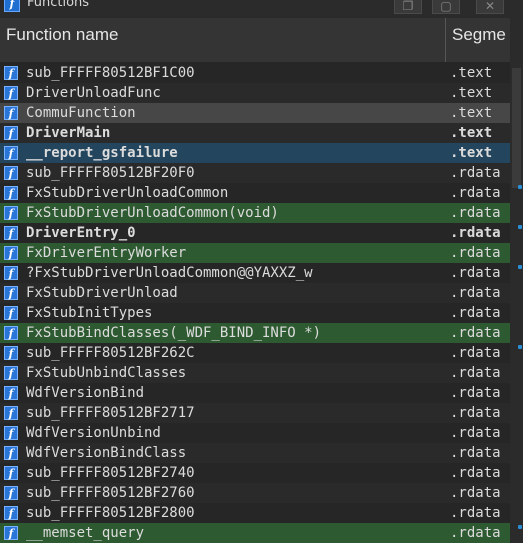  I want to click on window-title: Functions, so click(58, 5).